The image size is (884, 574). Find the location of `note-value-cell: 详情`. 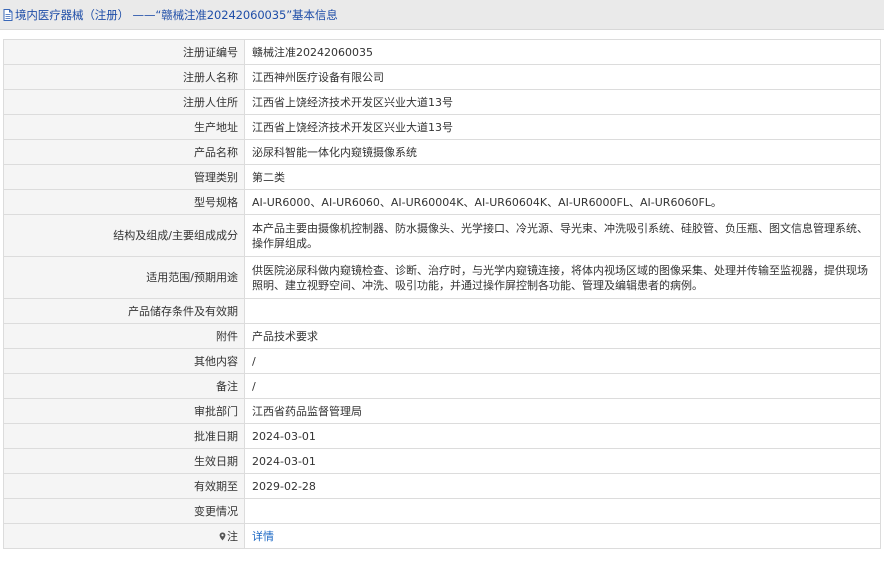

note-value-cell: 详情 is located at coordinates (562, 536).